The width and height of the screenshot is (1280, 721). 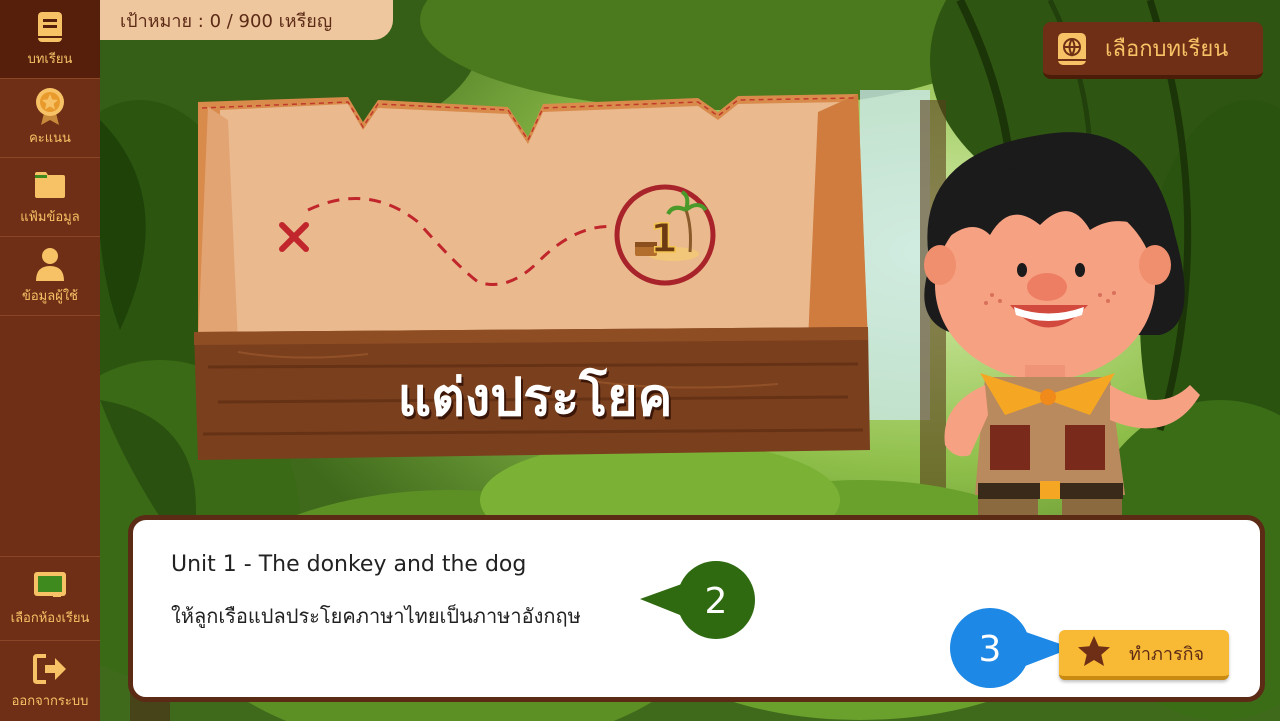 I want to click on globe-book-icon, so click(x=1072, y=49).